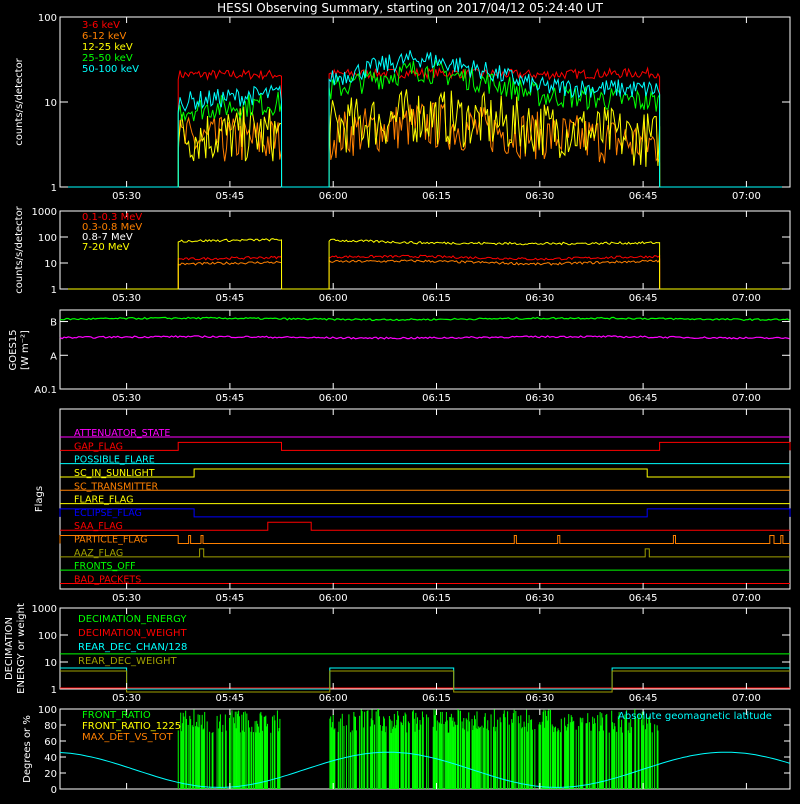 The width and height of the screenshot is (800, 804). Describe the element at coordinates (116, 486) in the screenshot. I see `flag-label: SC_TRANSMITTER` at that location.